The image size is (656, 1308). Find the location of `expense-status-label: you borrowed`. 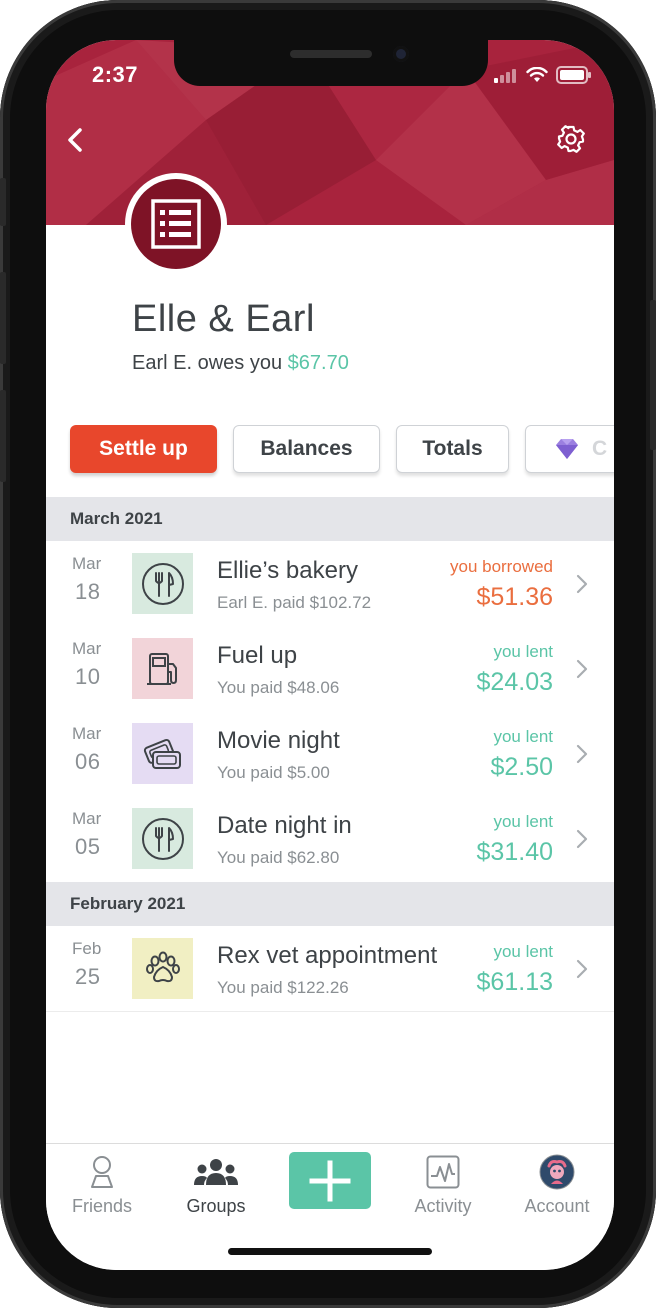

expense-status-label: you borrowed is located at coordinates (501, 566).